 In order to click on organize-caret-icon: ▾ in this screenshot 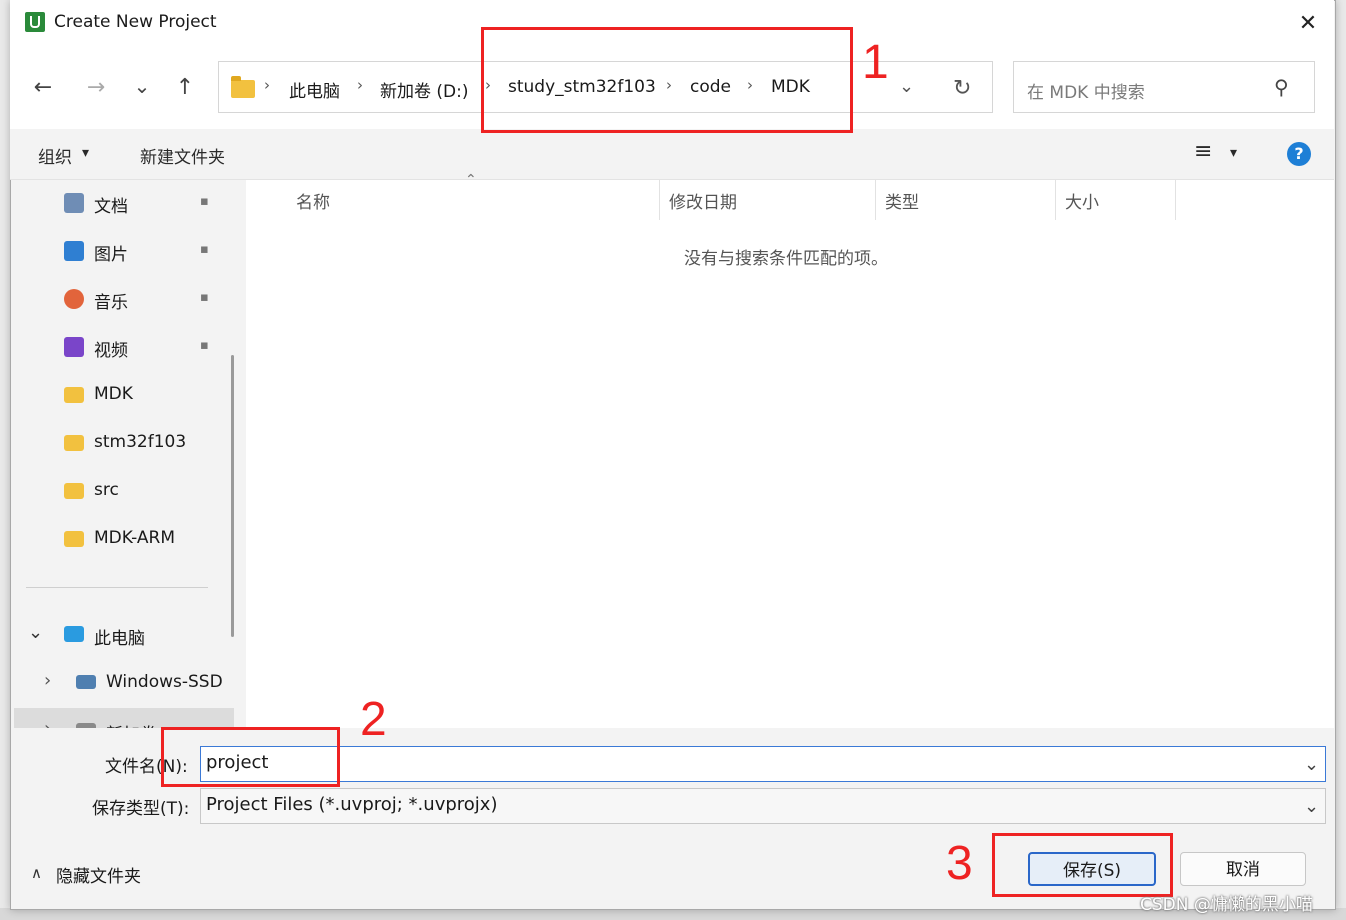, I will do `click(86, 153)`.